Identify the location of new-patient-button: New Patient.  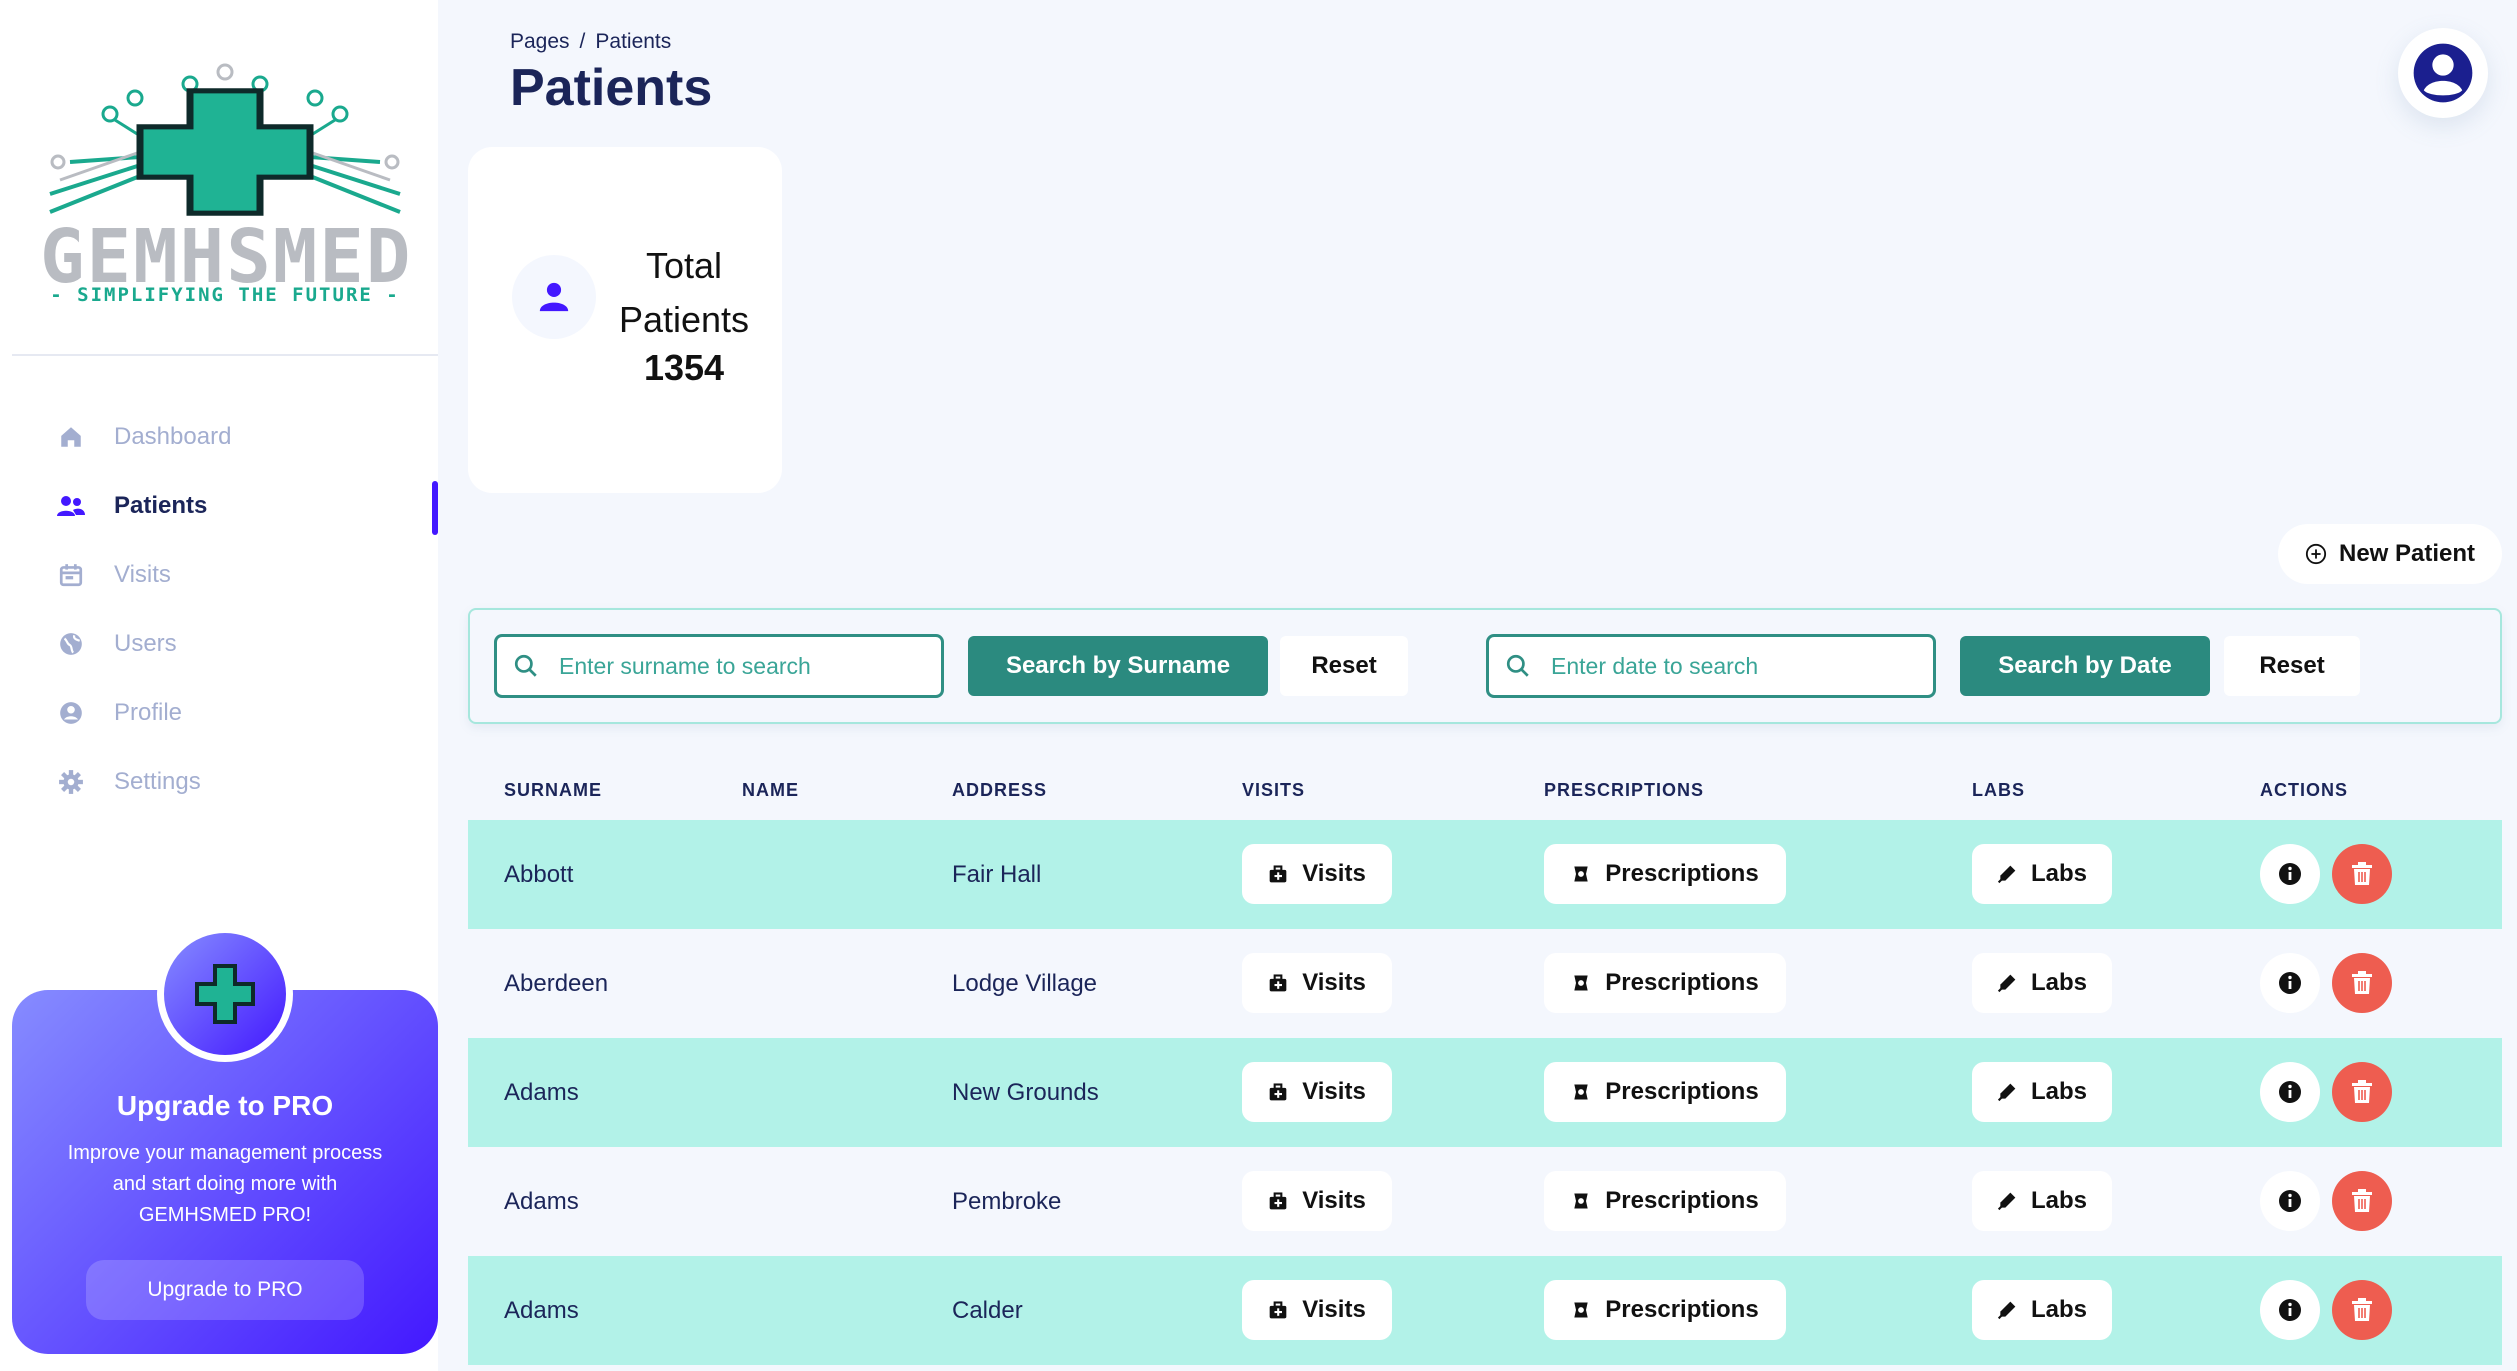
(2390, 554).